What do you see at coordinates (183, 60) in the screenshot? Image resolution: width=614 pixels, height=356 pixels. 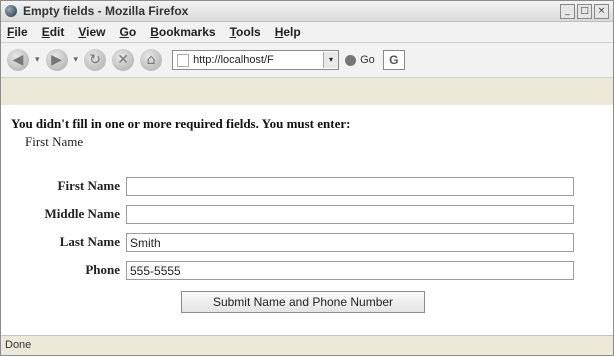 I see `page-icon` at bounding box center [183, 60].